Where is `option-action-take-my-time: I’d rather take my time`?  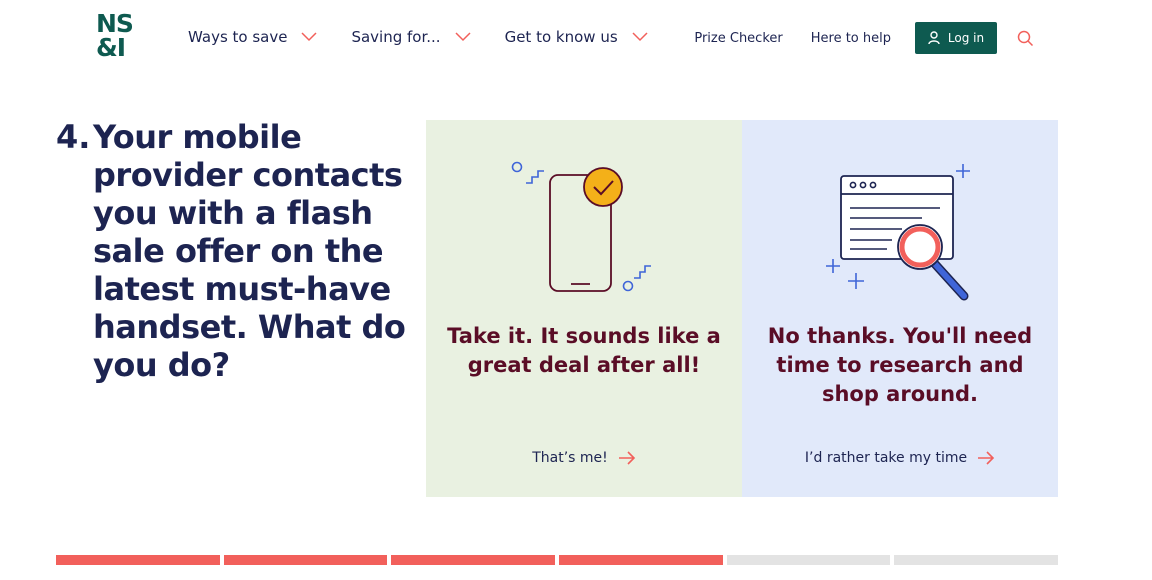 option-action-take-my-time: I’d rather take my time is located at coordinates (900, 458).